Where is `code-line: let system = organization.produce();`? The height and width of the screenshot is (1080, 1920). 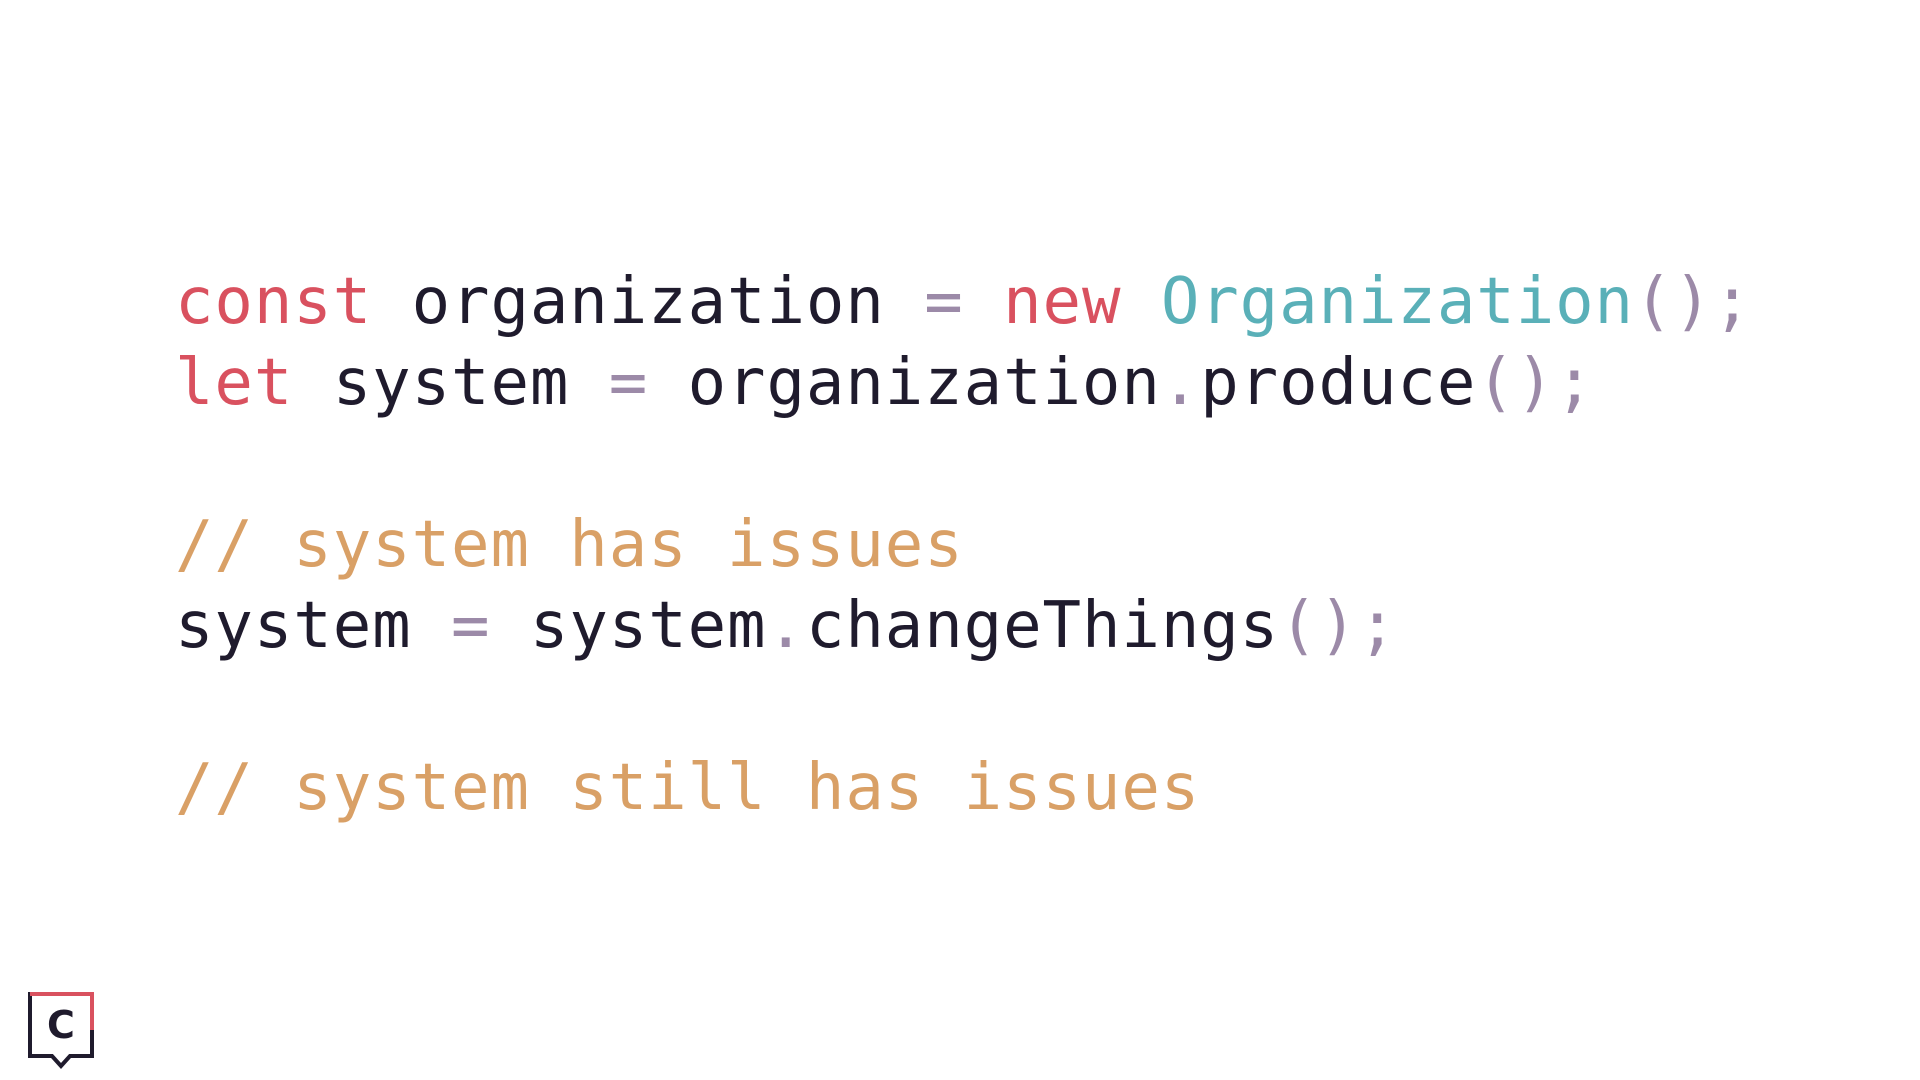
code-line: let system = organization.produce(); is located at coordinates (963, 383).